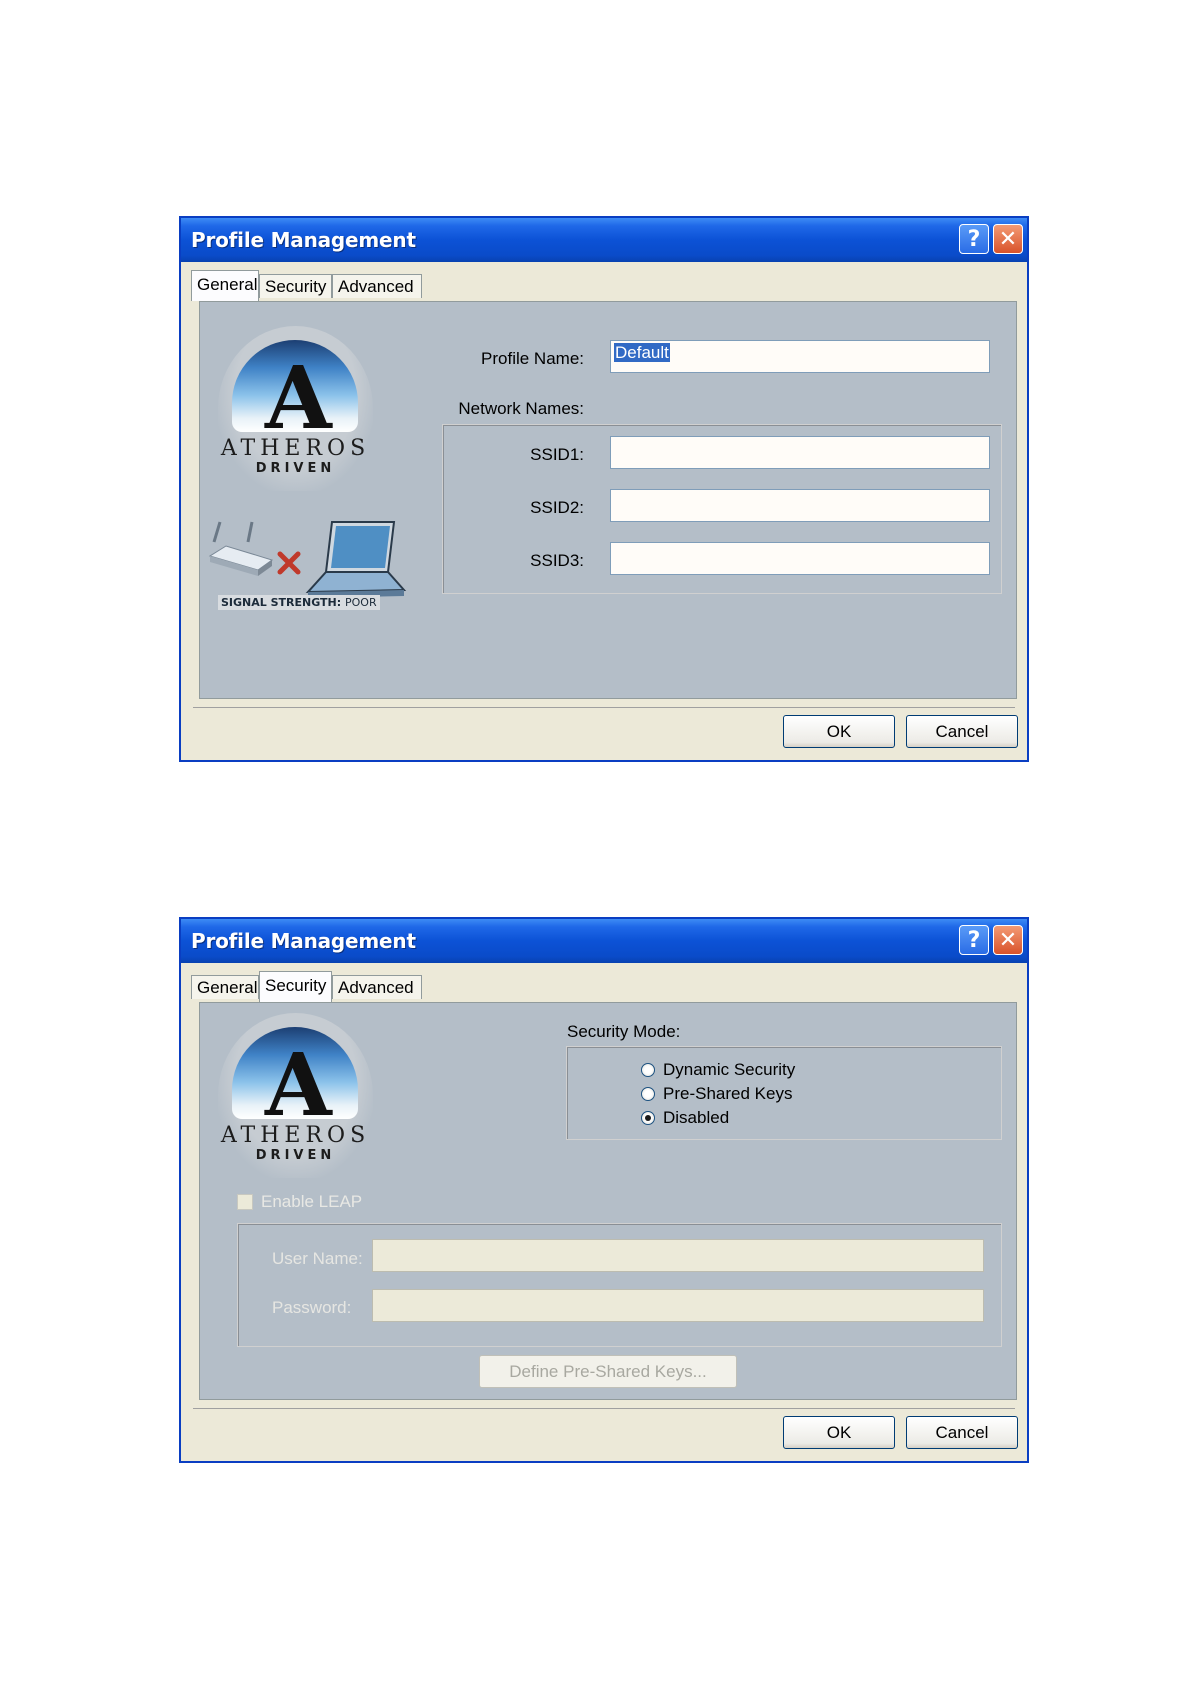  What do you see at coordinates (557, 507) in the screenshot?
I see `ssid2-label: SSID2:` at bounding box center [557, 507].